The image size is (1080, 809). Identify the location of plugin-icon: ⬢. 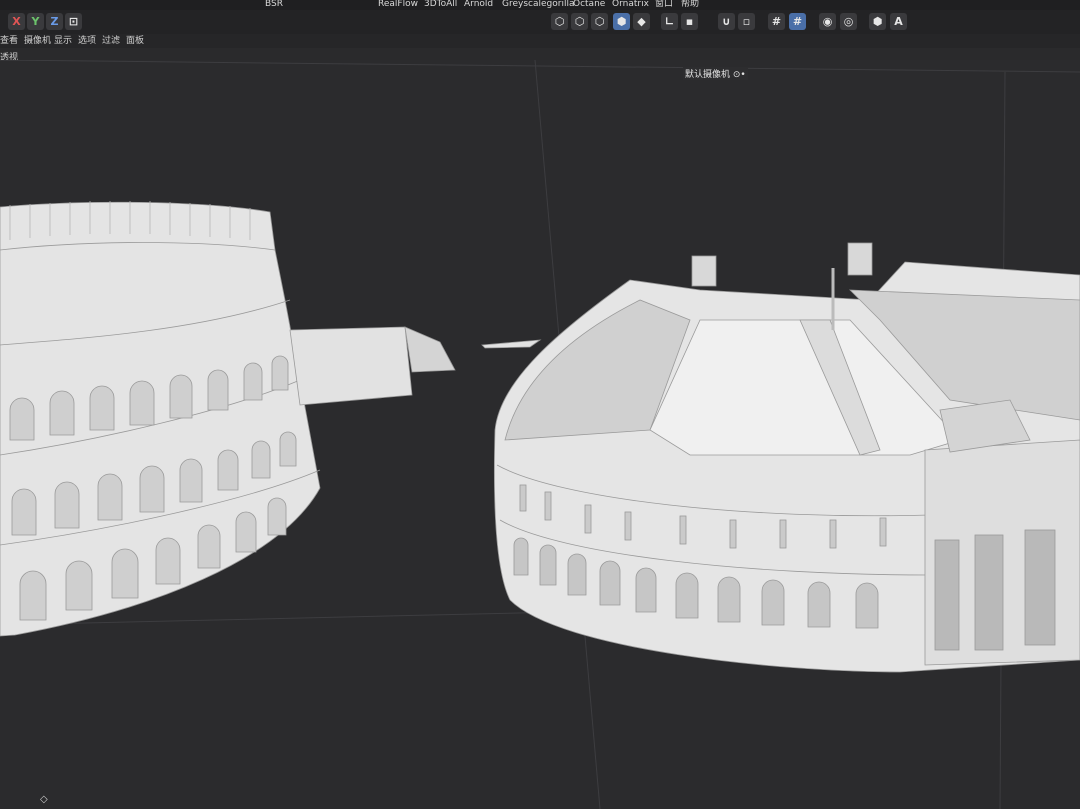
(877, 21).